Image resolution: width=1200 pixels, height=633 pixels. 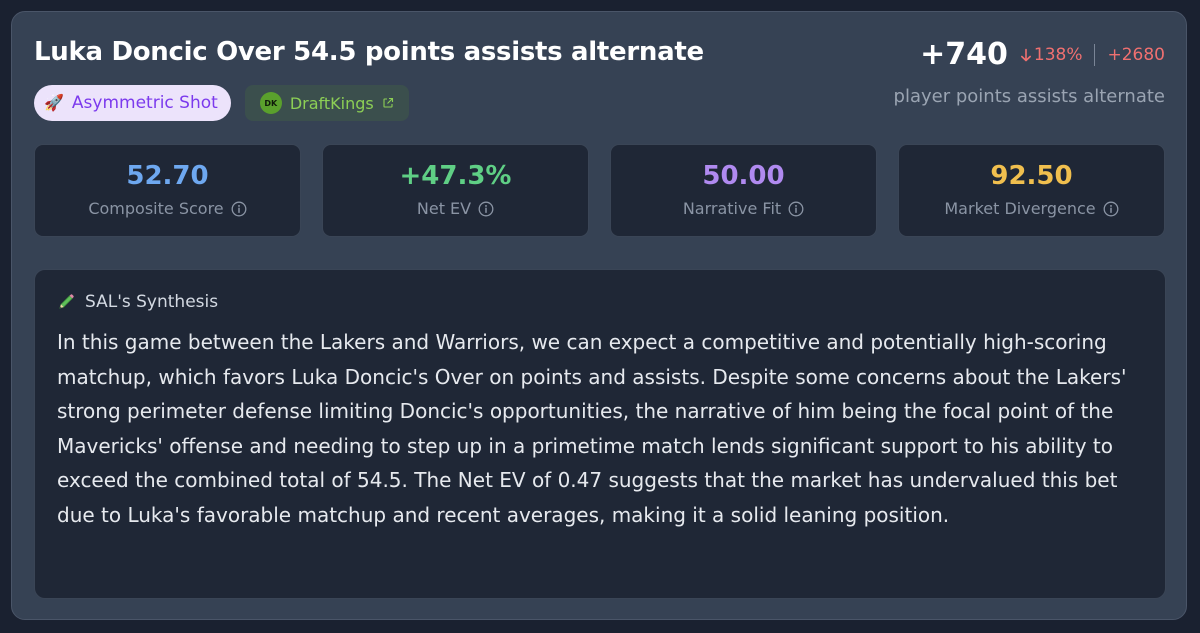 I want to click on metric-label-row: Market Divergence, so click(x=1031, y=208).